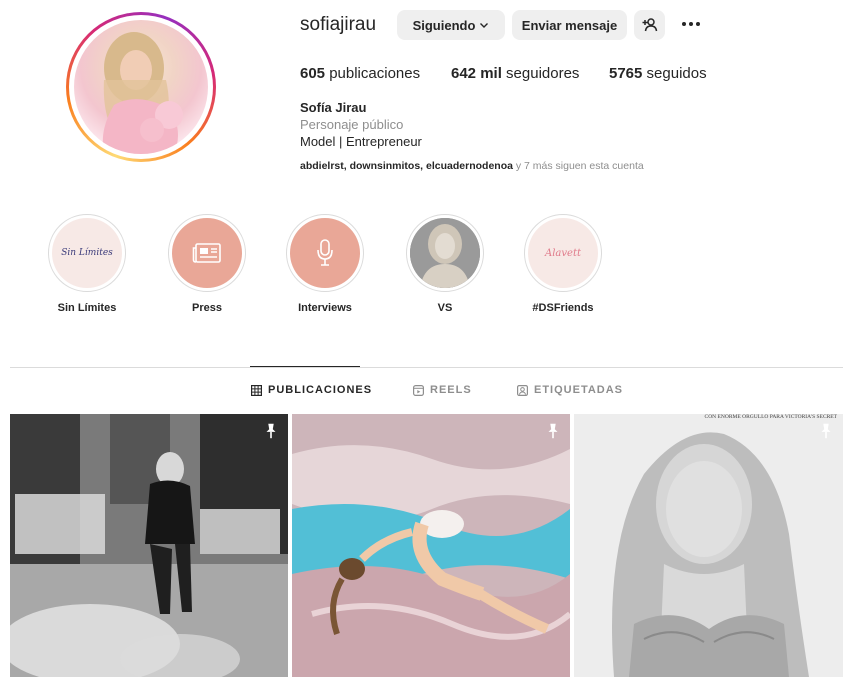  I want to click on post-photo-portrait, so click(708, 545).